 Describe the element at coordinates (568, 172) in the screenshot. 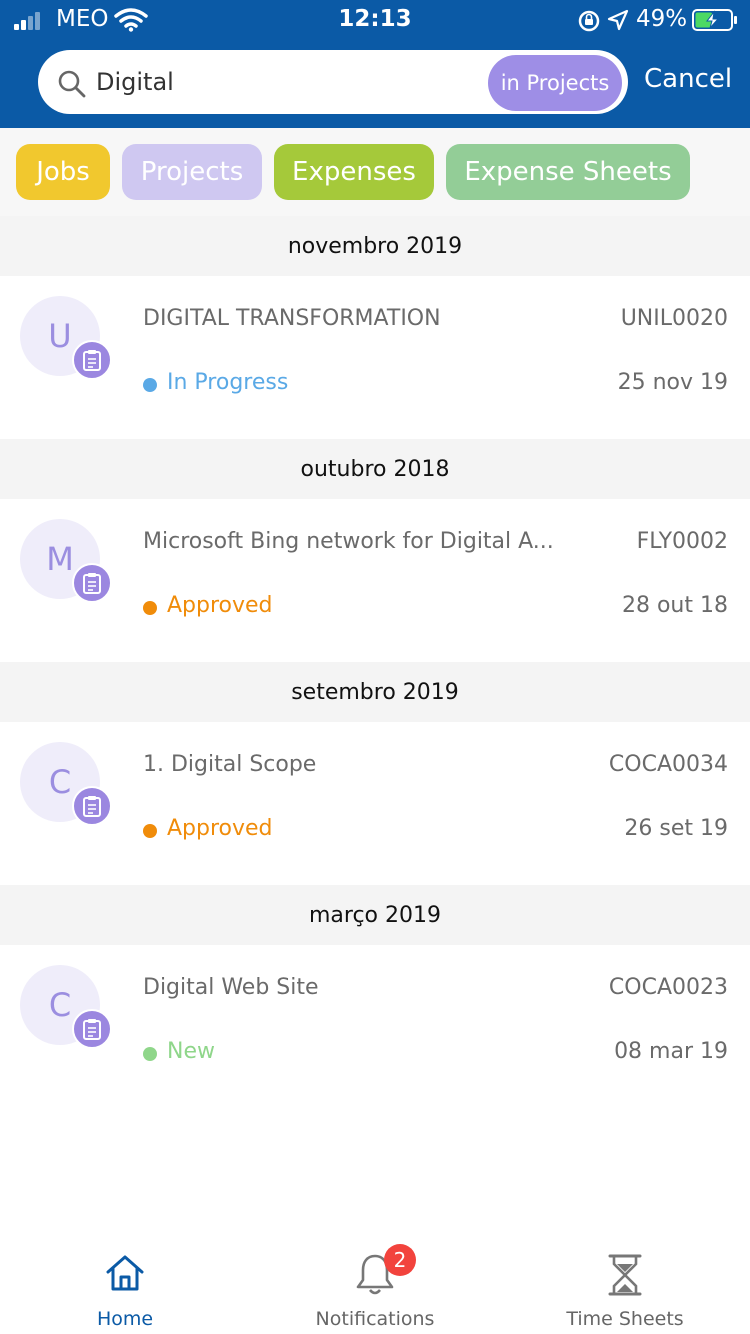

I see `filter-chip-expense-sheets: Expense Sheets` at that location.